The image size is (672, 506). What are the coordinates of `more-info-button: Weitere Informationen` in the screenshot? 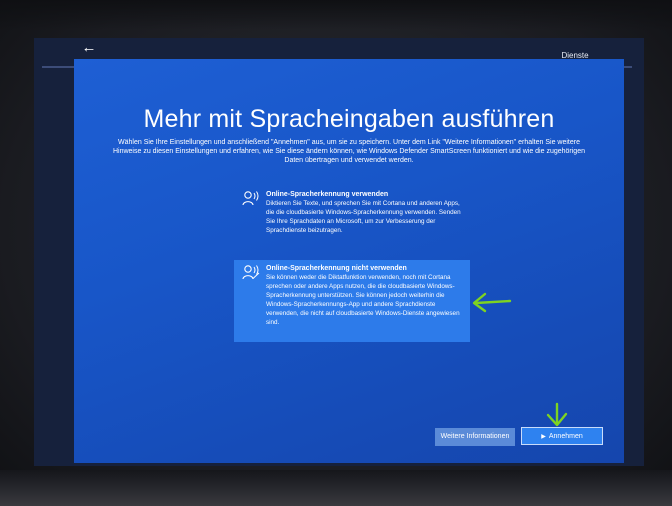 It's located at (475, 437).